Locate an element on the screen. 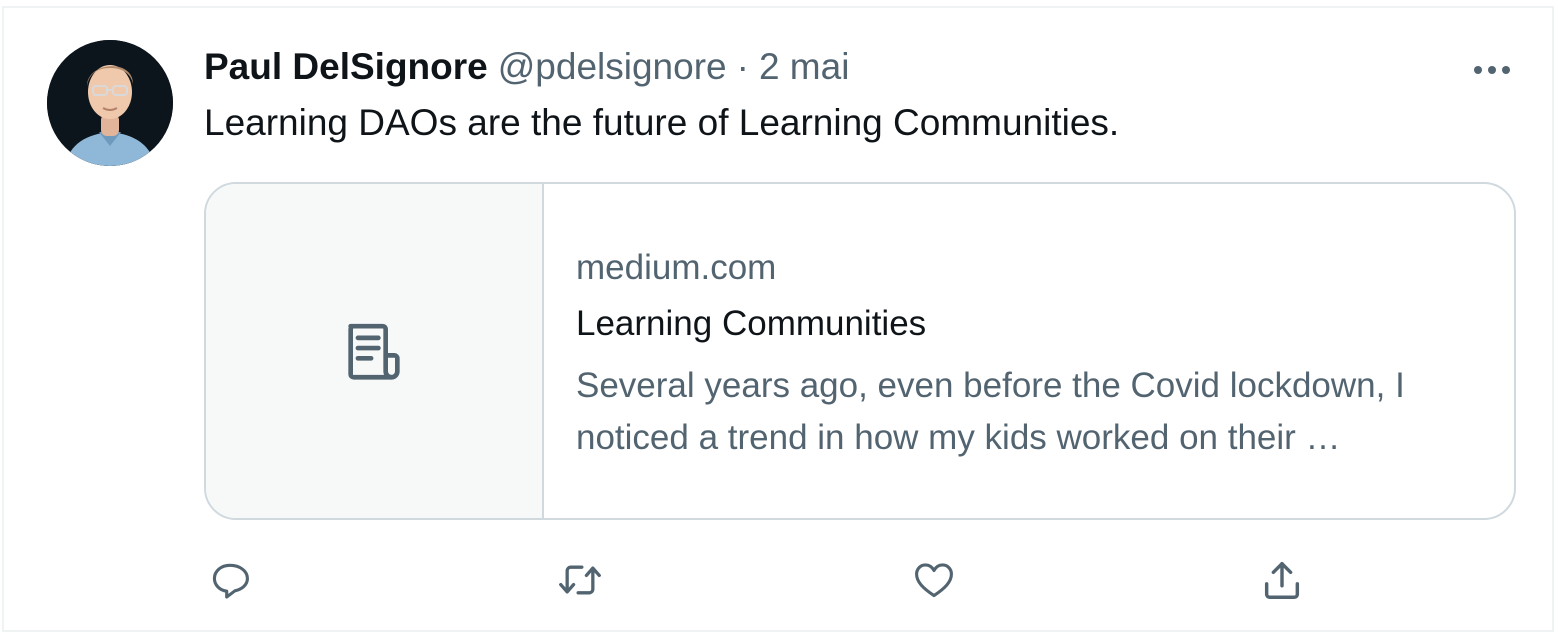 This screenshot has width=1558, height=638. link-card-thumbnail is located at coordinates (375, 351).